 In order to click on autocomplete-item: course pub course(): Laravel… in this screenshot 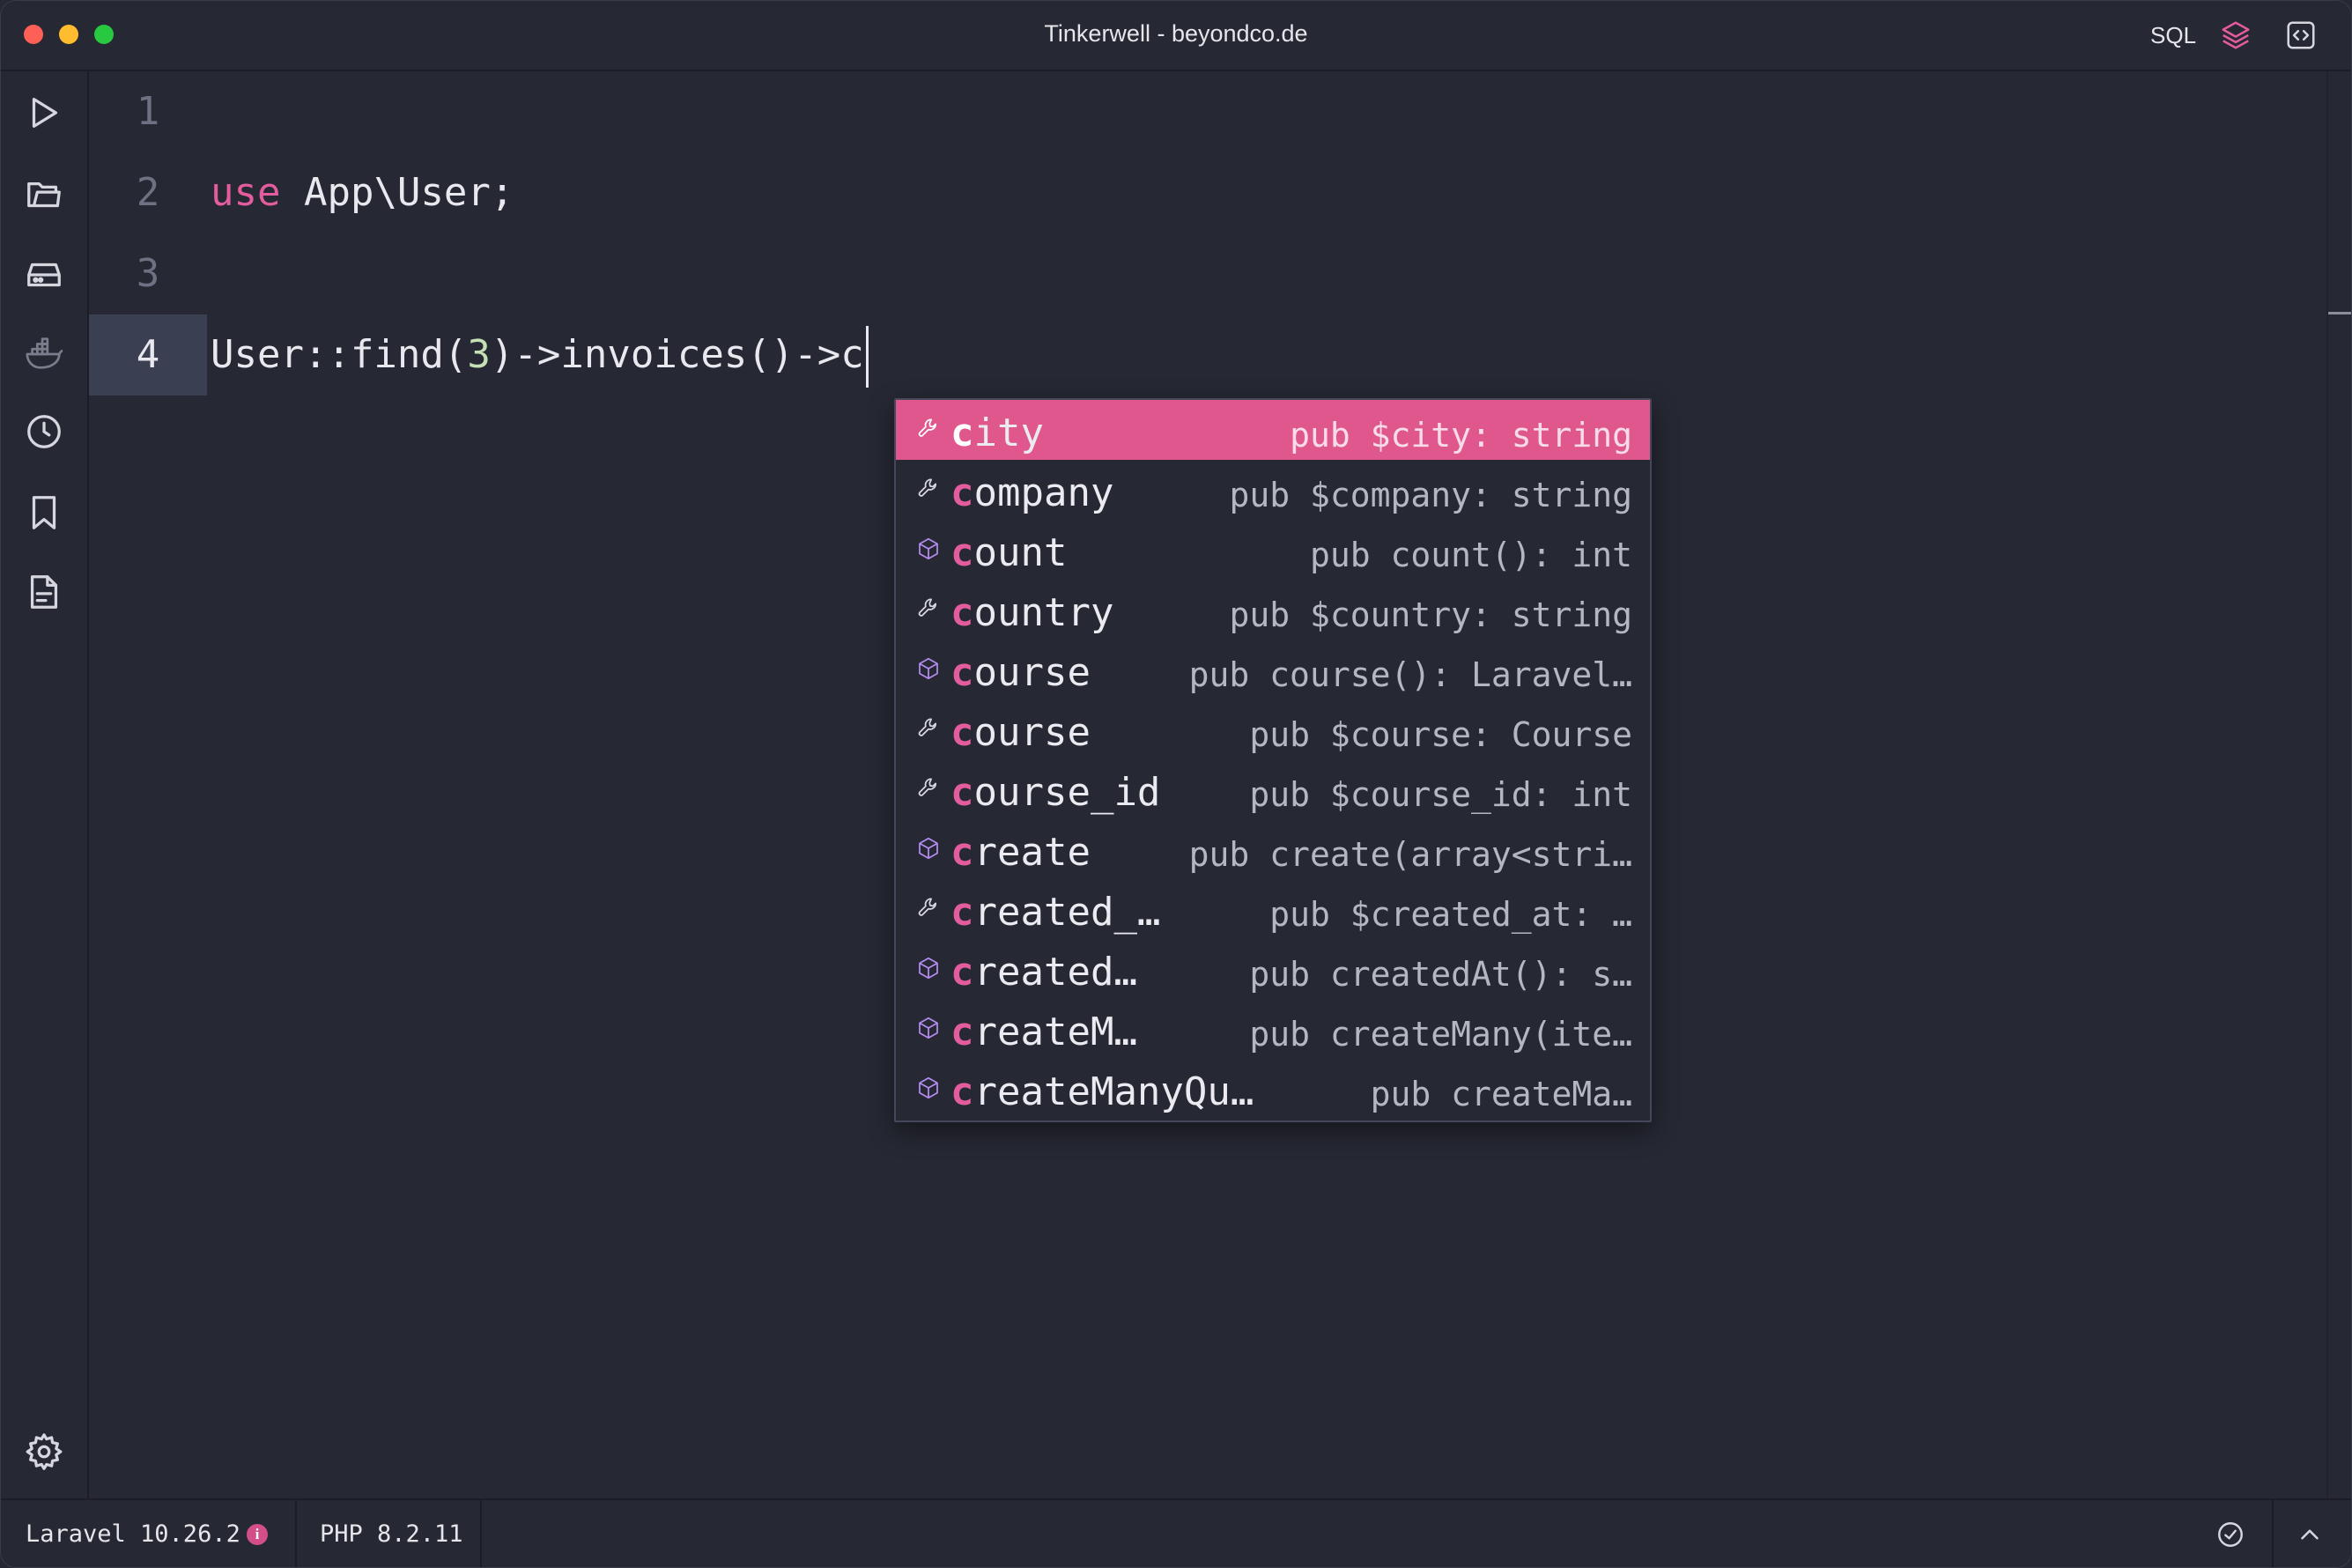, I will do `click(1273, 669)`.